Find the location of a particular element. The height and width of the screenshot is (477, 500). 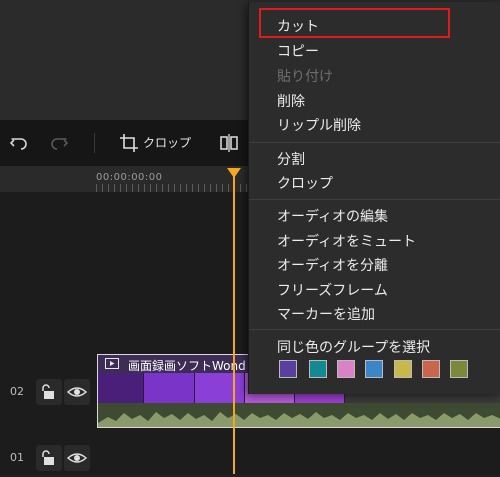

track-number: 01 is located at coordinates (17, 457).